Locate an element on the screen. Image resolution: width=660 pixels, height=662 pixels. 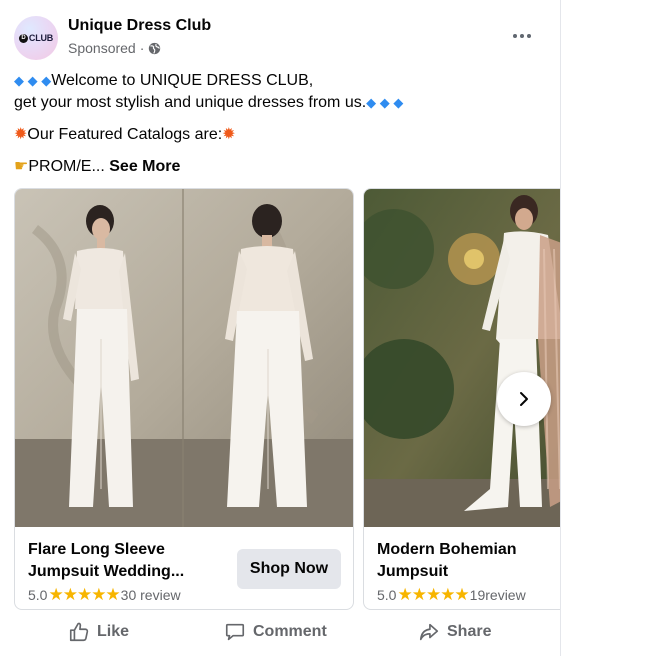
page-logo: D CLUB is located at coordinates (35, 38).